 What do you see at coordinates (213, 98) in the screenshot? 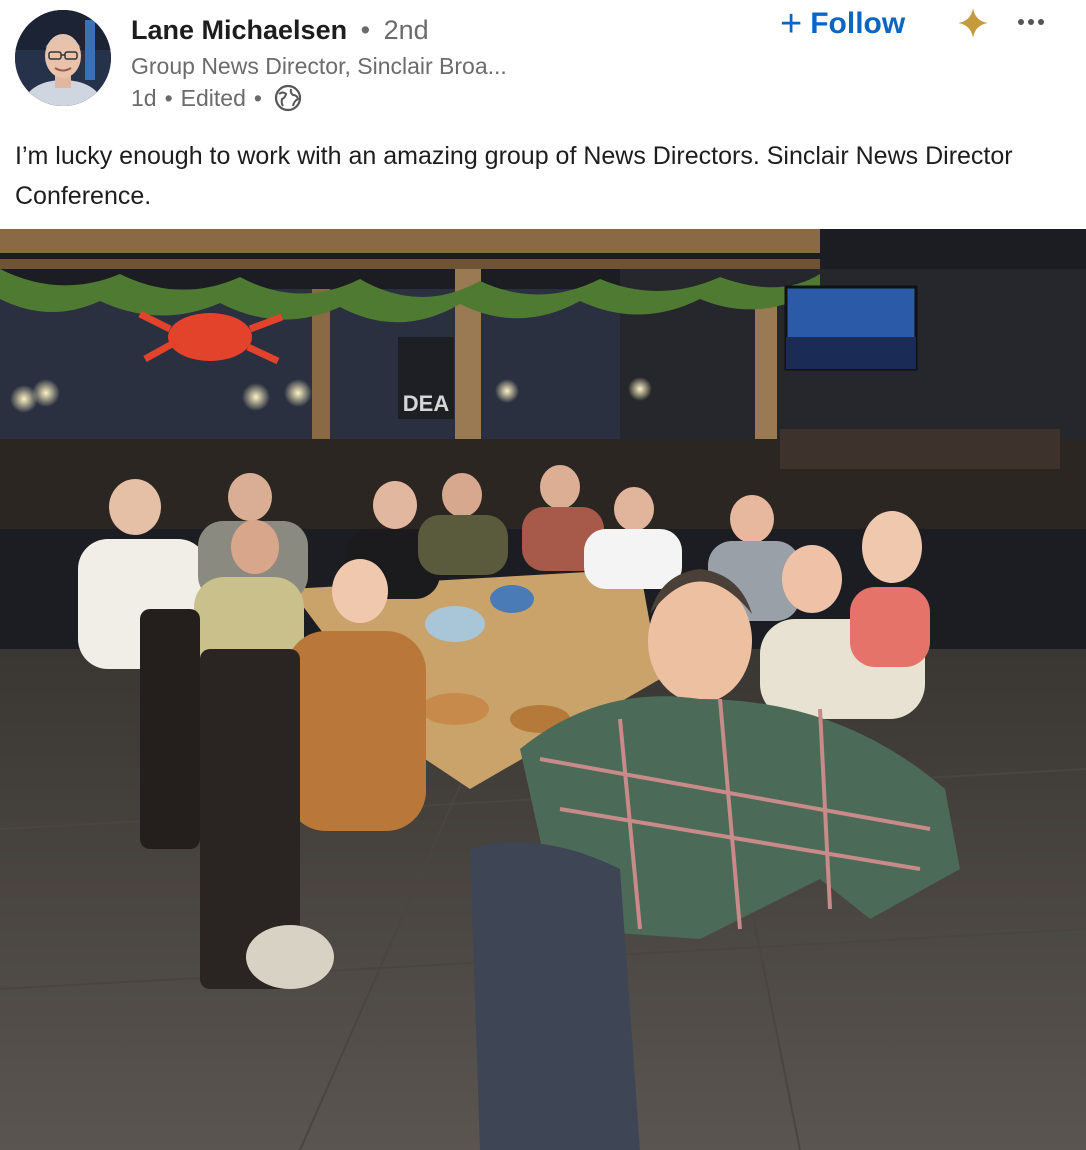
I see `edited-label: Edited` at bounding box center [213, 98].